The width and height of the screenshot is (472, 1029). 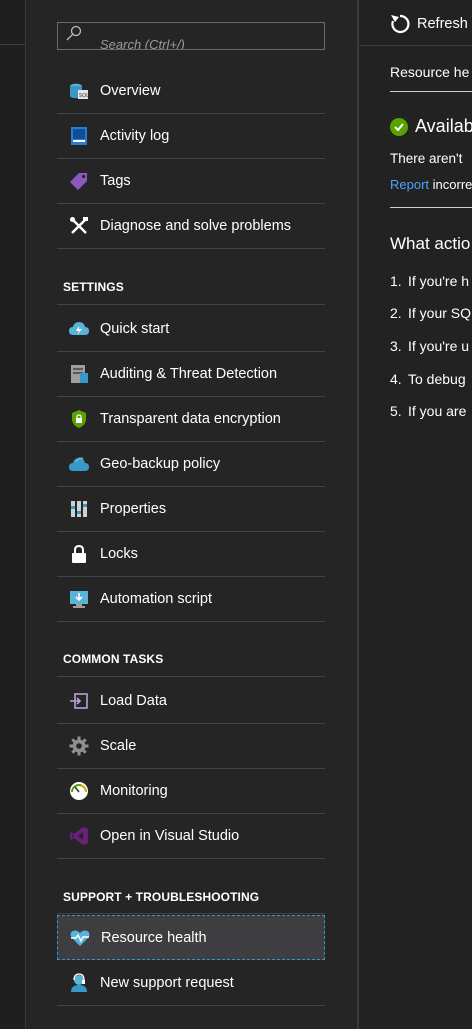 I want to click on refresh-label: Refresh, so click(x=442, y=24).